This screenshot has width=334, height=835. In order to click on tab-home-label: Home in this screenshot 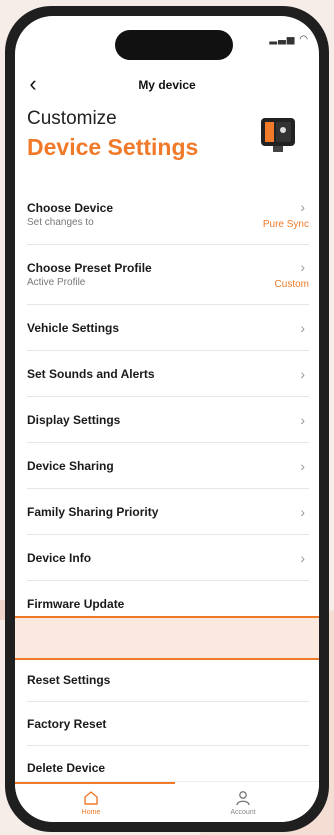, I will do `click(91, 812)`.